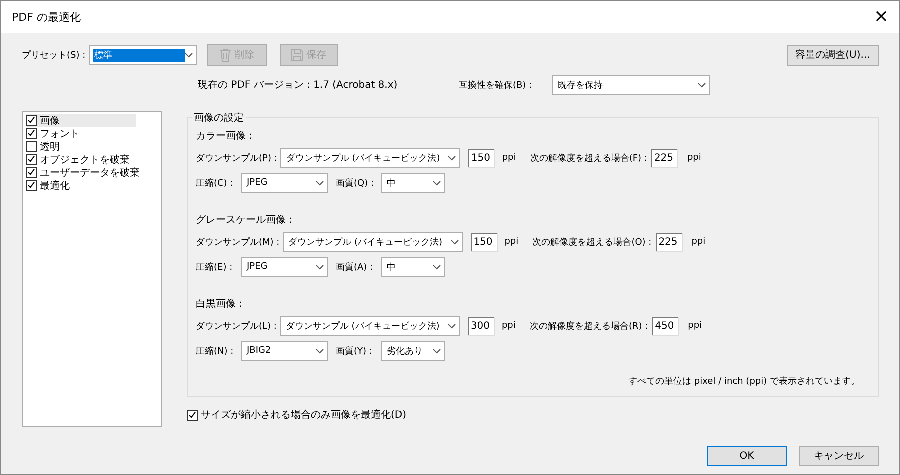  Describe the element at coordinates (224, 136) in the screenshot. I see `section-title: カラー画像 :` at that location.